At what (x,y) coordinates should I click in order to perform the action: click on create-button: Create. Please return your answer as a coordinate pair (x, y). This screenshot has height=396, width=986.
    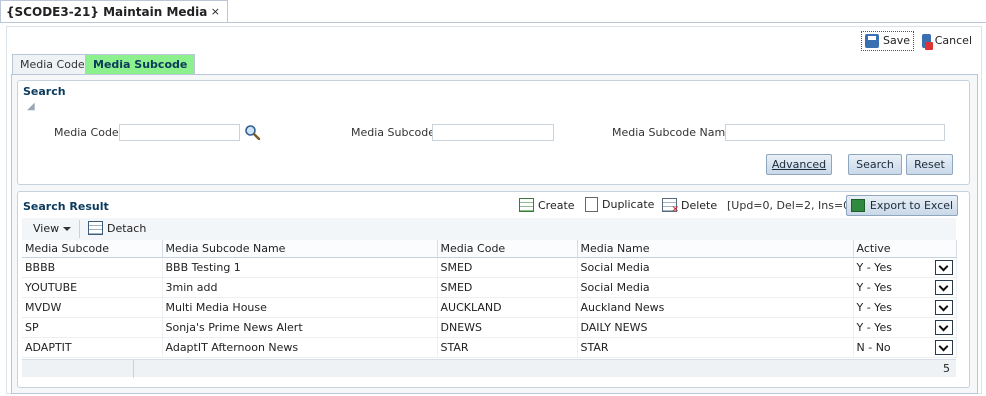
    Looking at the image, I should click on (547, 205).